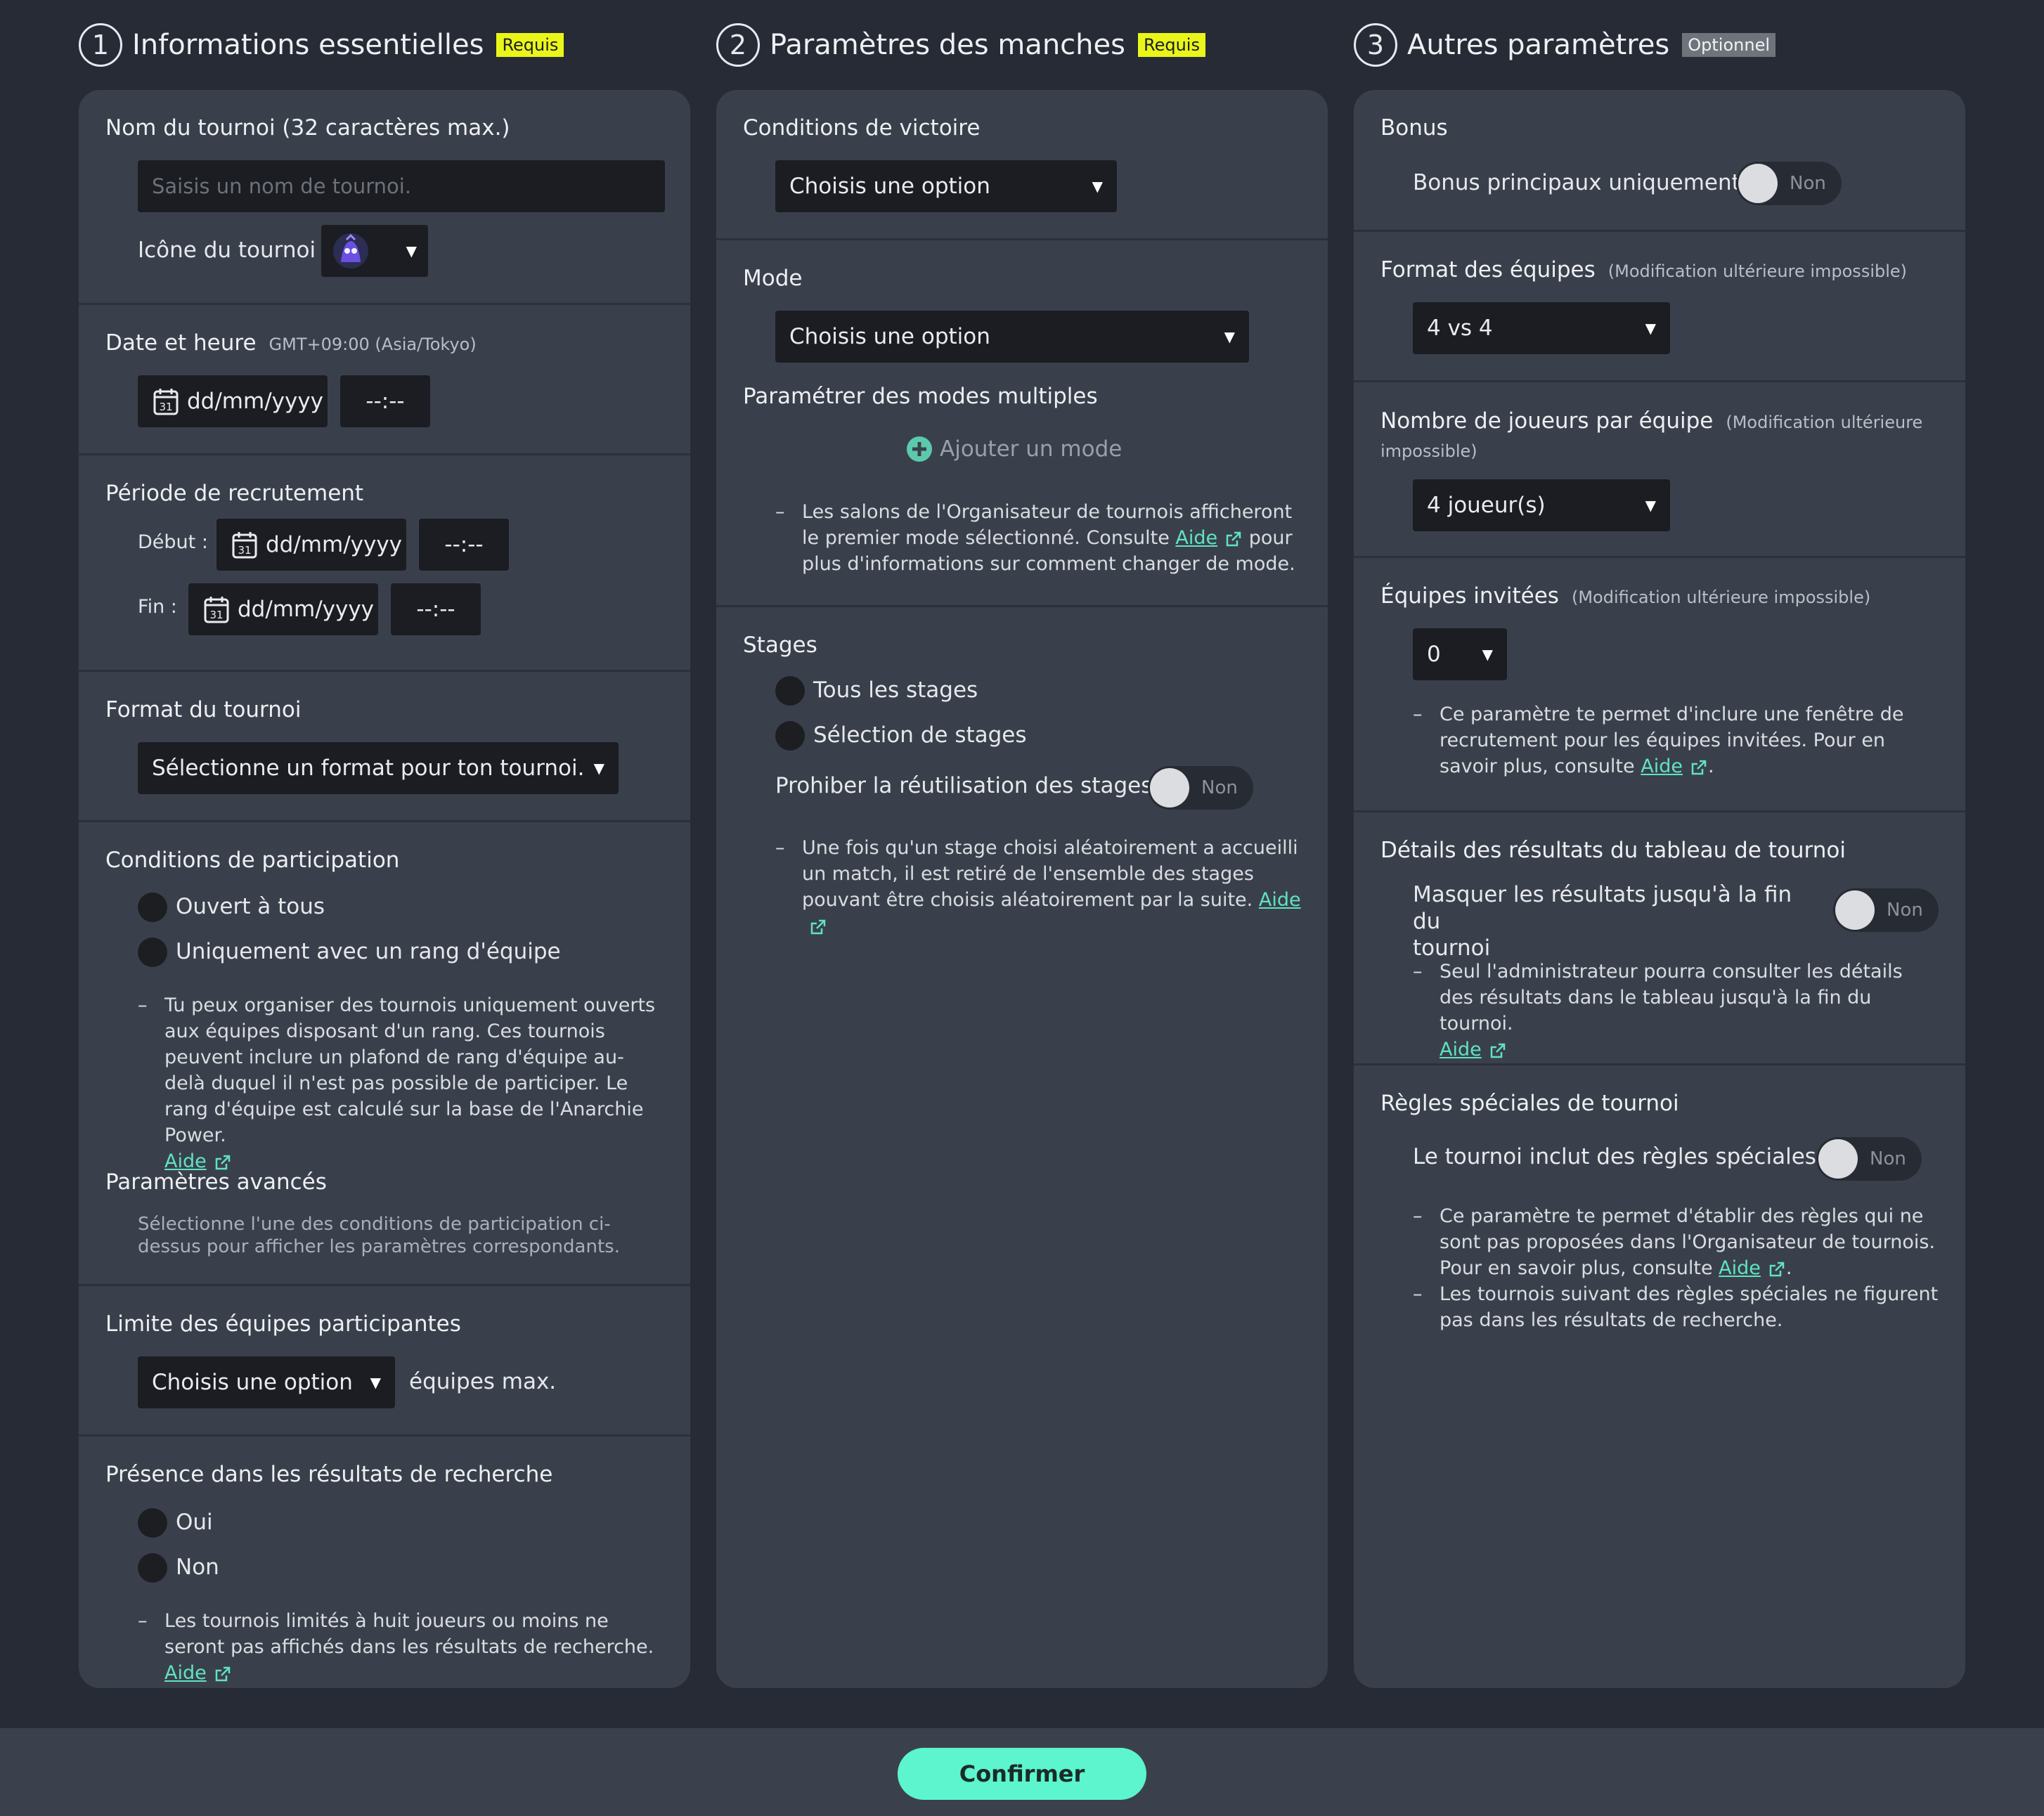 The width and height of the screenshot is (2044, 1816). I want to click on section-title: Conditions de participation, so click(252, 860).